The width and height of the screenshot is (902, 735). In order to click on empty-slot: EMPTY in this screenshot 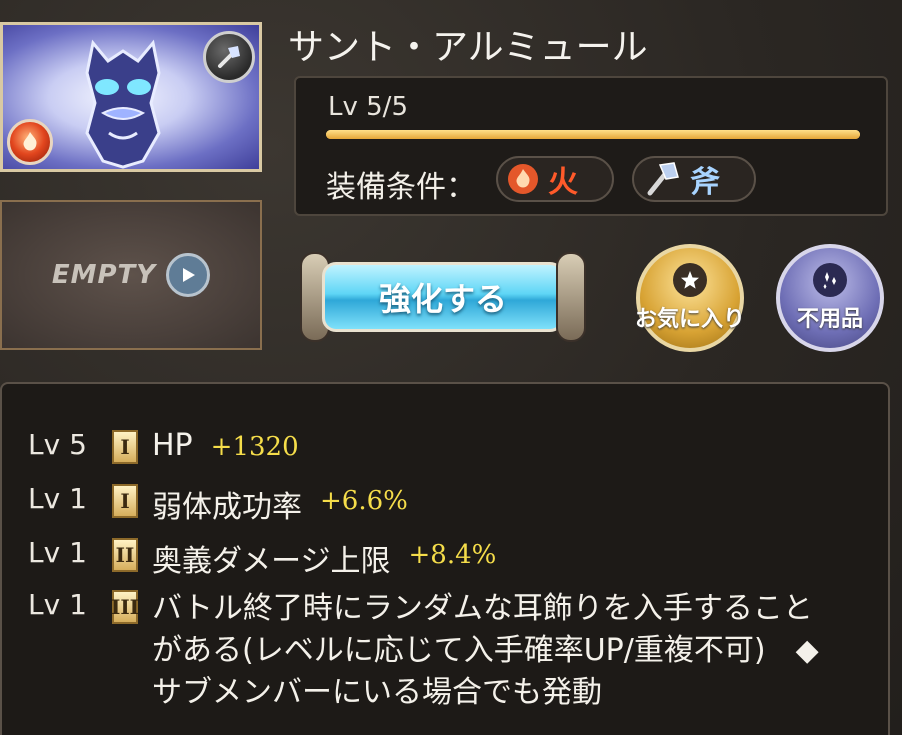, I will do `click(131, 275)`.